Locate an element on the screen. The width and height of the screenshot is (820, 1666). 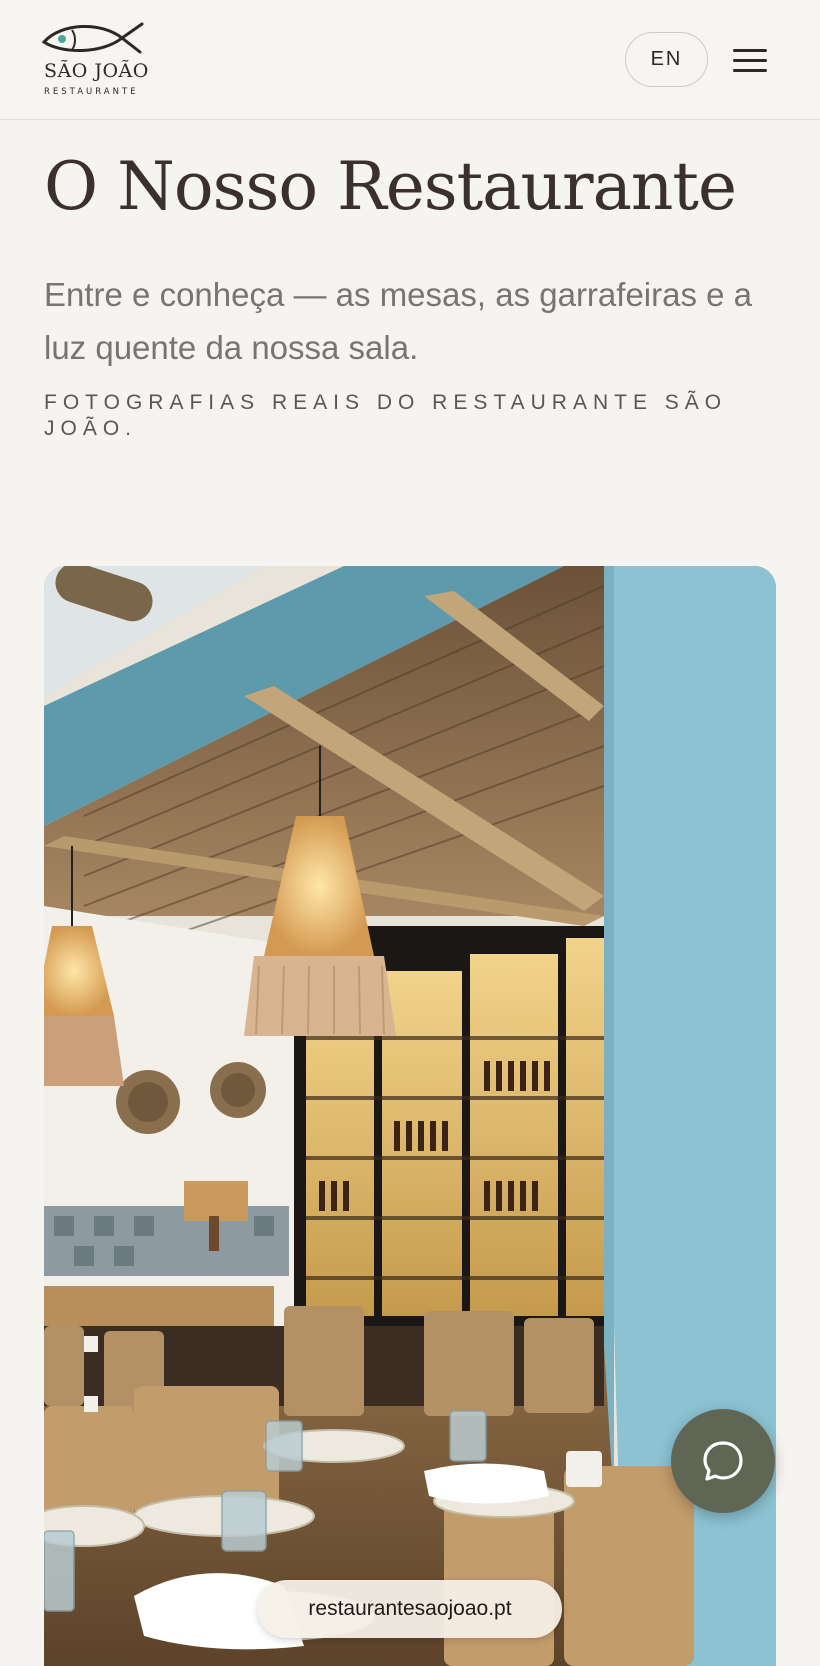
chat-bubble-icon is located at coordinates (723, 1461).